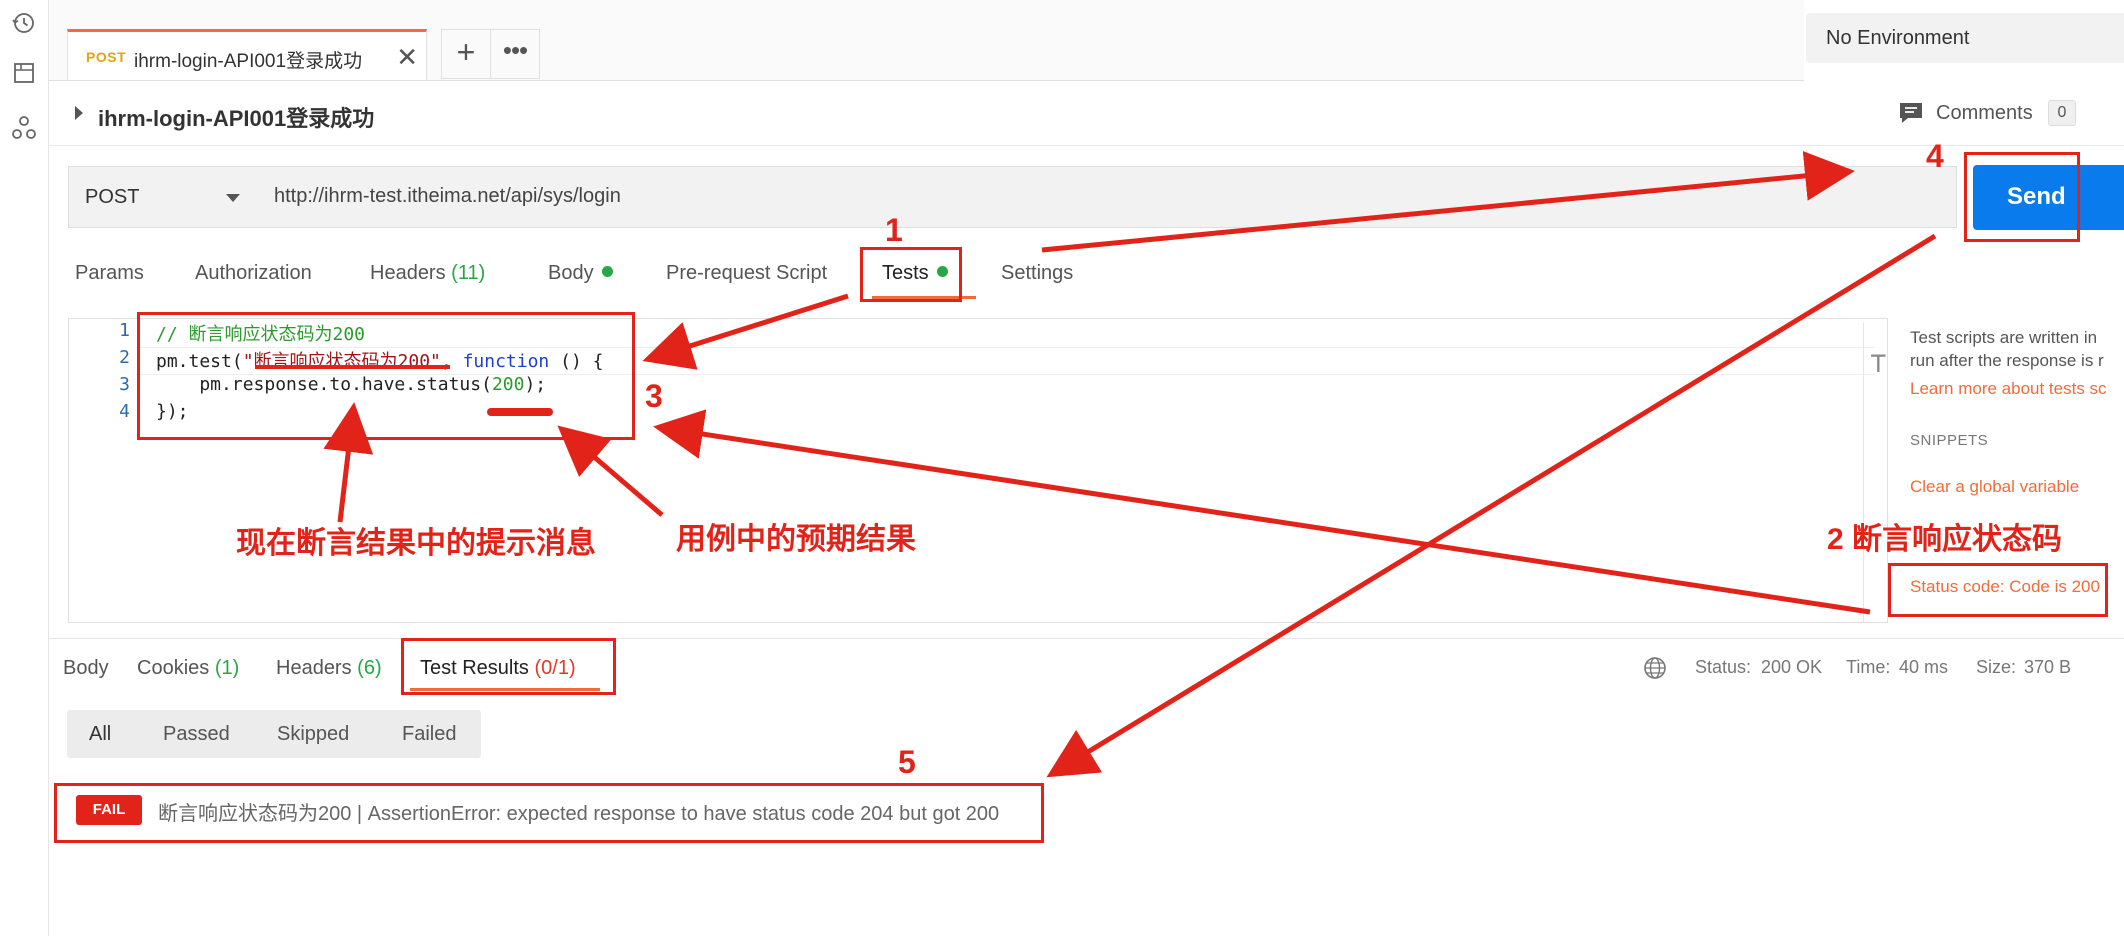 Image resolution: width=2124 pixels, height=936 pixels. I want to click on tab-headers-count: (11), so click(468, 273).